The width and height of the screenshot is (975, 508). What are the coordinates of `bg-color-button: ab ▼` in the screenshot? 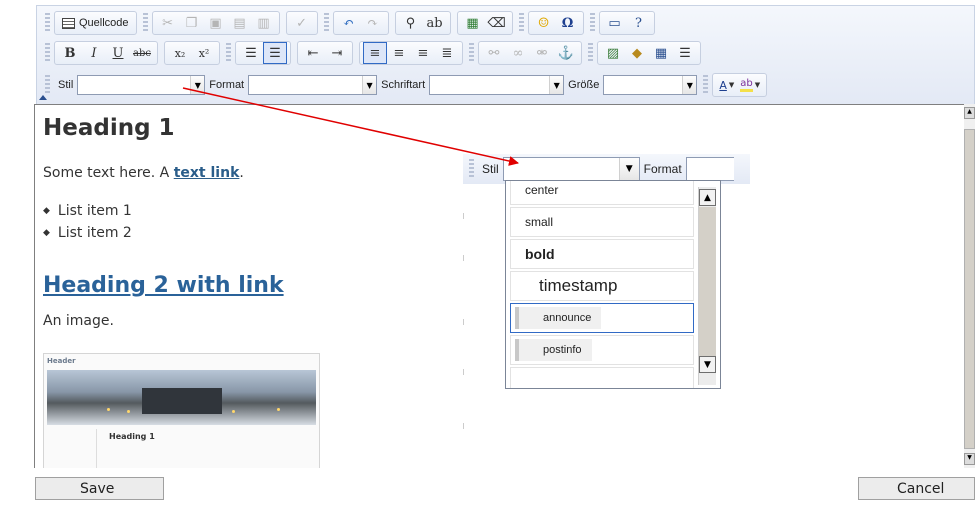 It's located at (750, 85).